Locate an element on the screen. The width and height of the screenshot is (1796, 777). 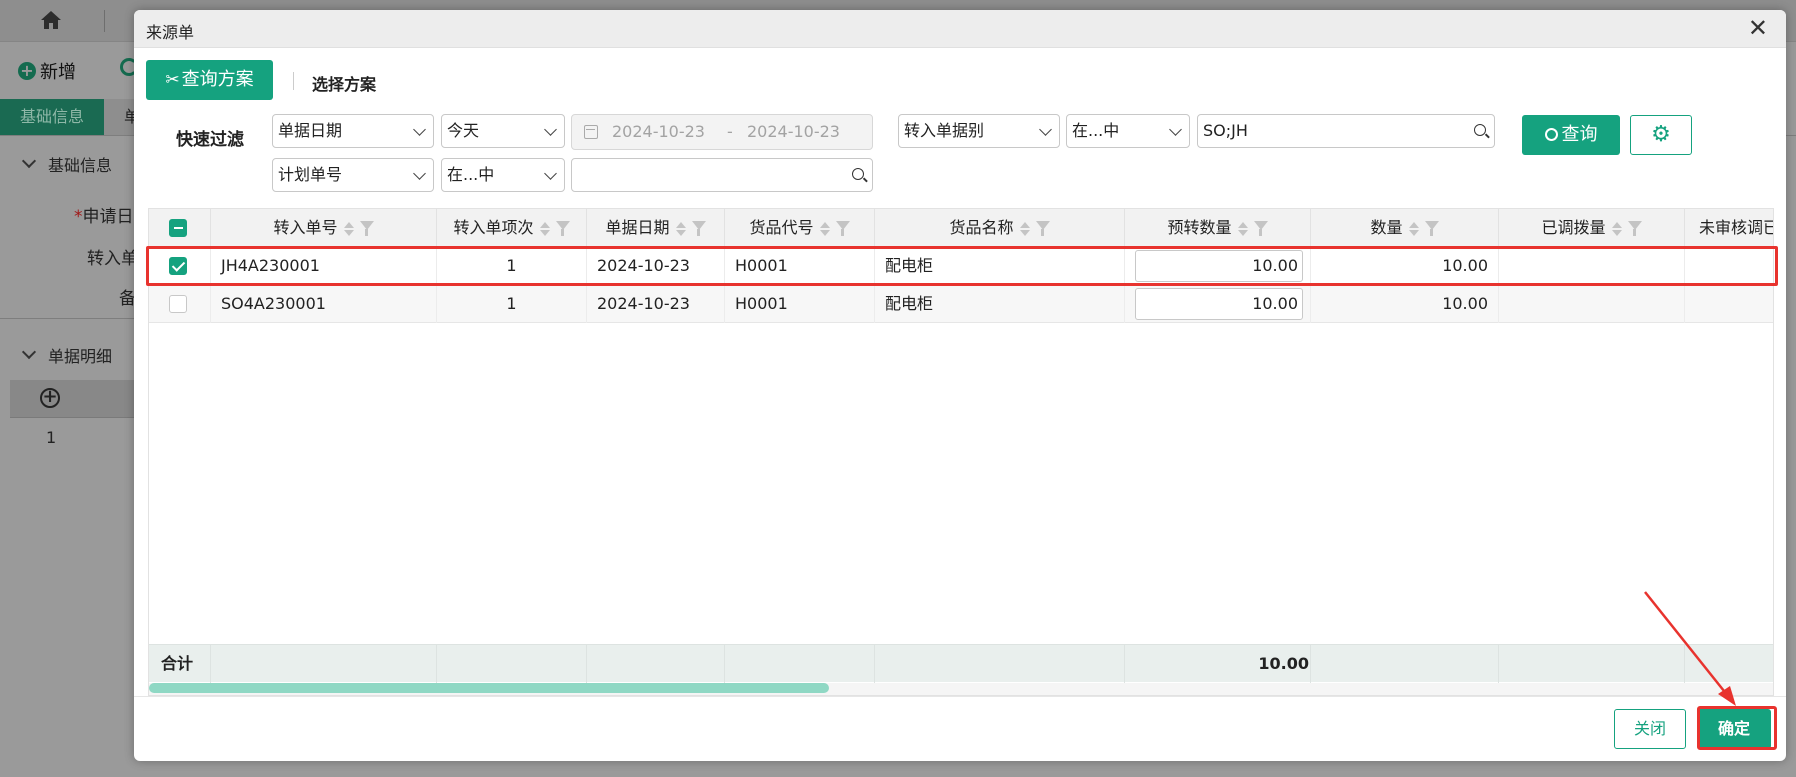
tab-basic-info: 基础信息 is located at coordinates (52, 117).